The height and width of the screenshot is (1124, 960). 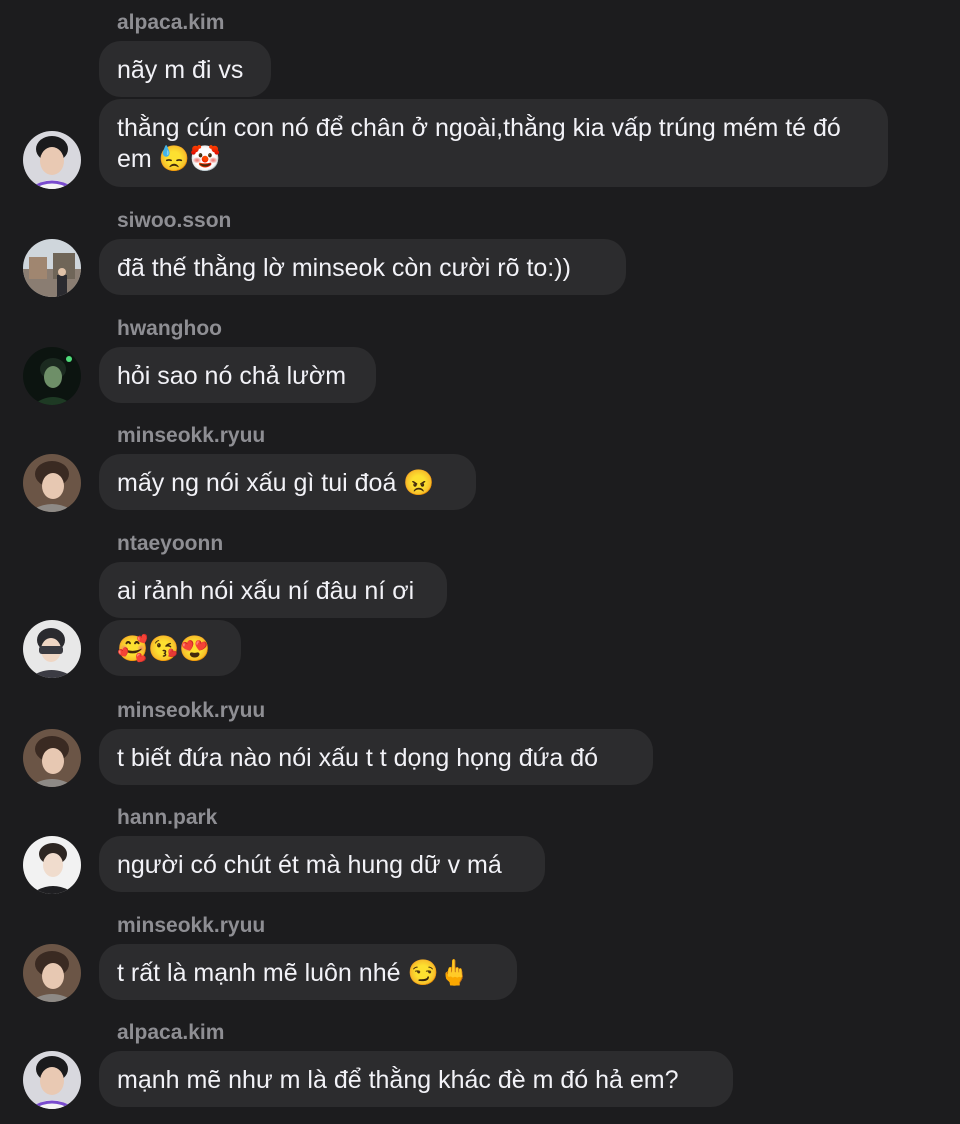 I want to click on message-bubble: nãy m đi vs, so click(x=185, y=69).